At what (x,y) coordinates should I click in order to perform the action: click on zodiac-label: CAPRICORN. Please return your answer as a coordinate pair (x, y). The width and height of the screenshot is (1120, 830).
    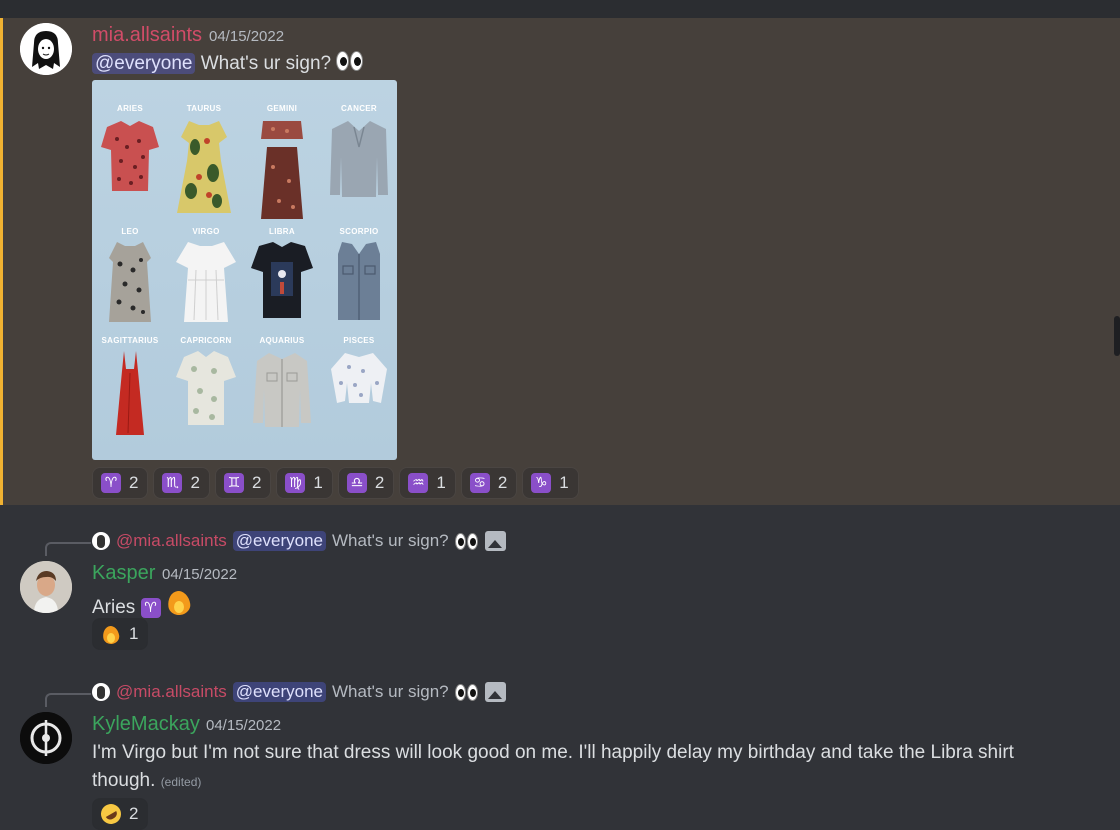
    Looking at the image, I should click on (206, 340).